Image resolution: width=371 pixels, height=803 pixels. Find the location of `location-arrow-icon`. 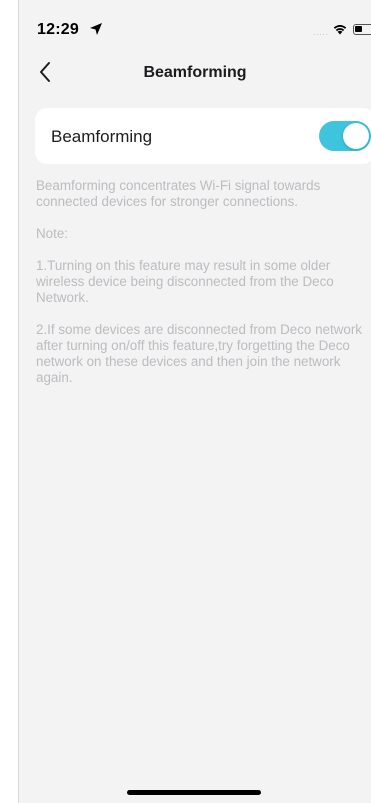

location-arrow-icon is located at coordinates (96, 29).